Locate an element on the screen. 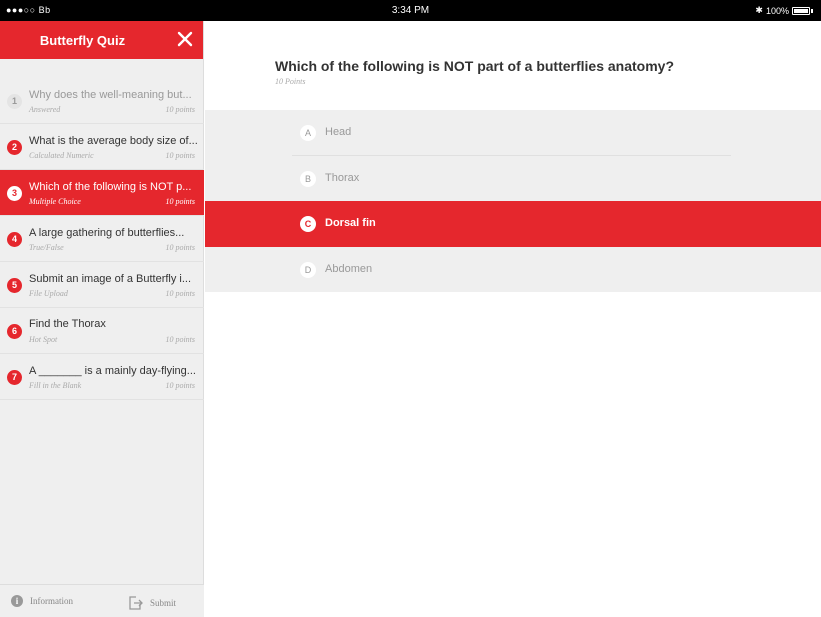 Image resolution: width=821 pixels, height=617 pixels. question-type: Answered is located at coordinates (45, 109).